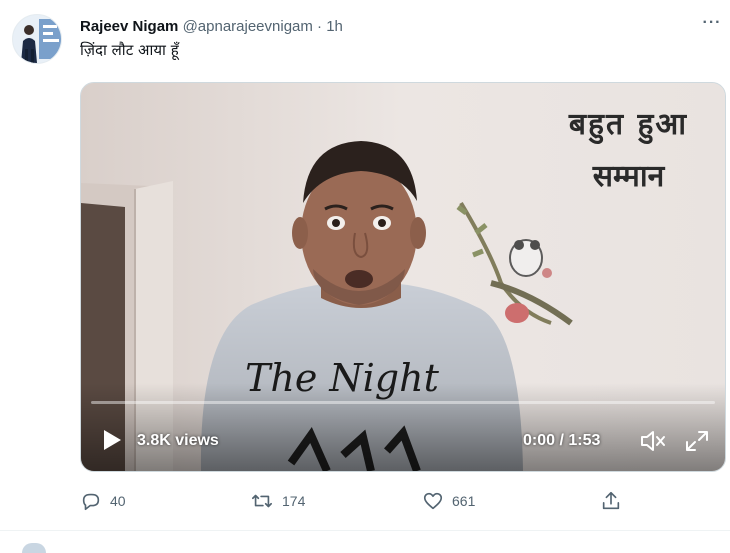  Describe the element at coordinates (103, 501) in the screenshot. I see `reply-button: 40` at that location.